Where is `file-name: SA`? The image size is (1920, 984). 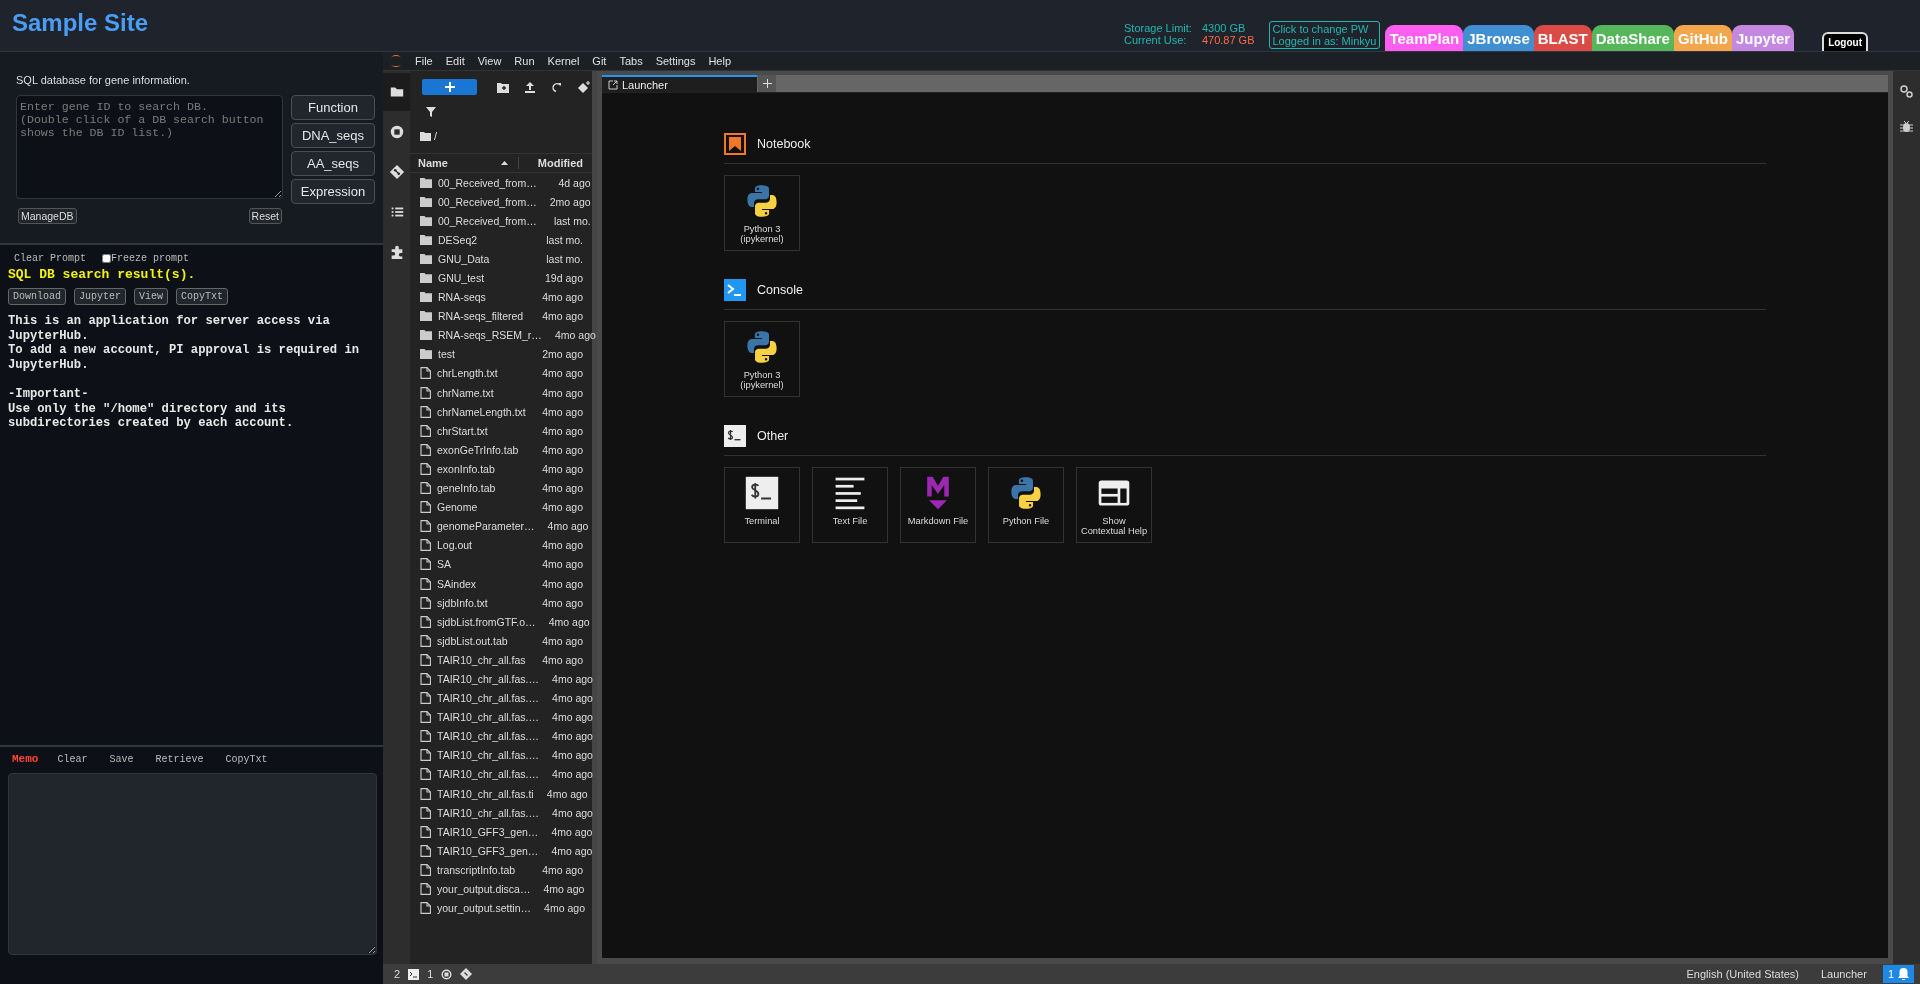 file-name: SA is located at coordinates (483, 564).